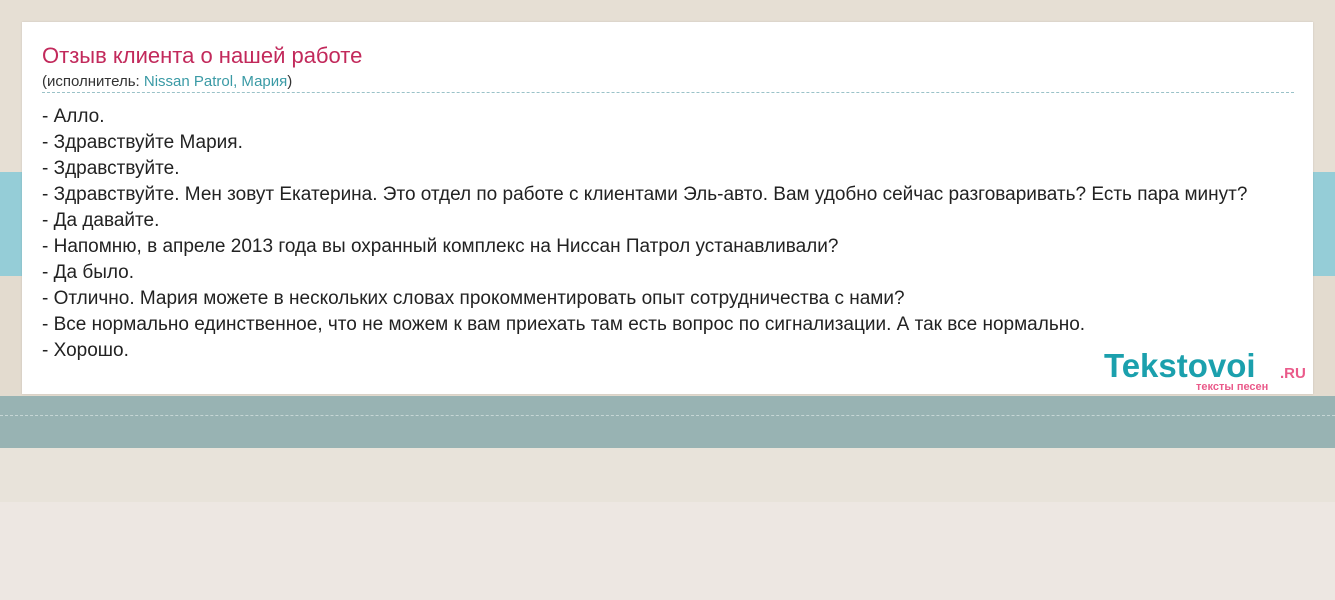  I want to click on lyrics-line: - Да давайте., so click(101, 220).